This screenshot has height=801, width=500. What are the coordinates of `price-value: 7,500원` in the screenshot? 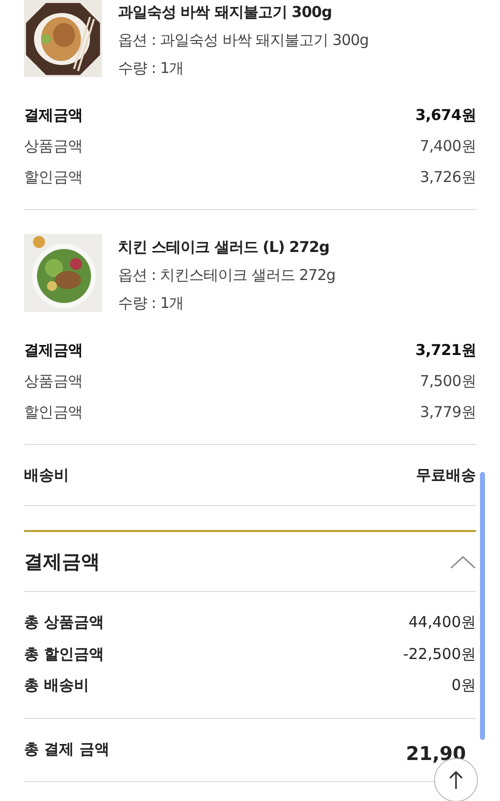 It's located at (448, 381).